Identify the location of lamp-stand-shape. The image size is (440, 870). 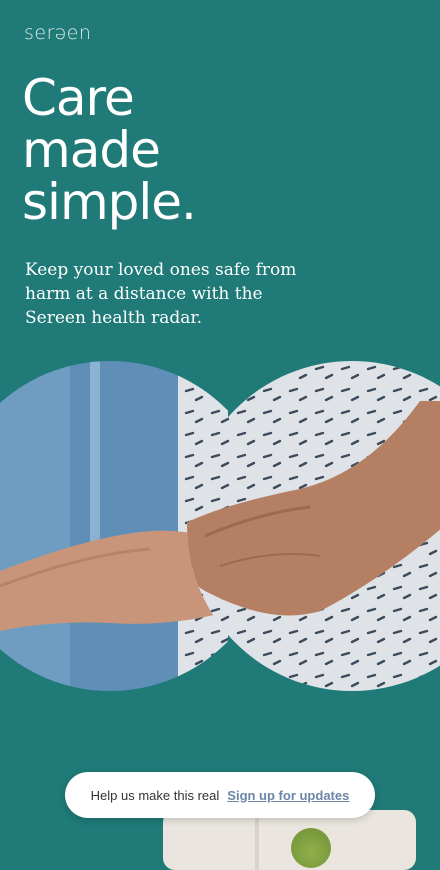
(257, 842).